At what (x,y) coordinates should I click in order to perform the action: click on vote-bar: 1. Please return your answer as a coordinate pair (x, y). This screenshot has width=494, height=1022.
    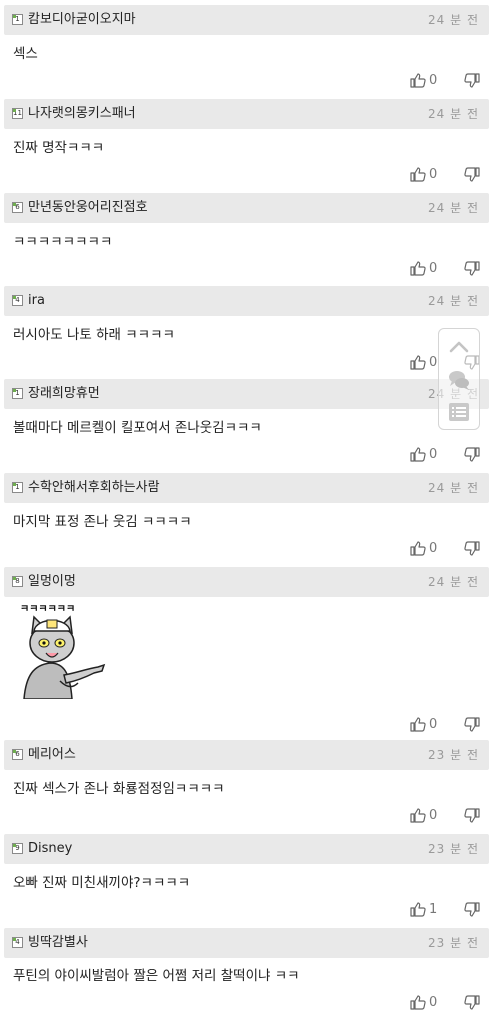
    Looking at the image, I should click on (445, 910).